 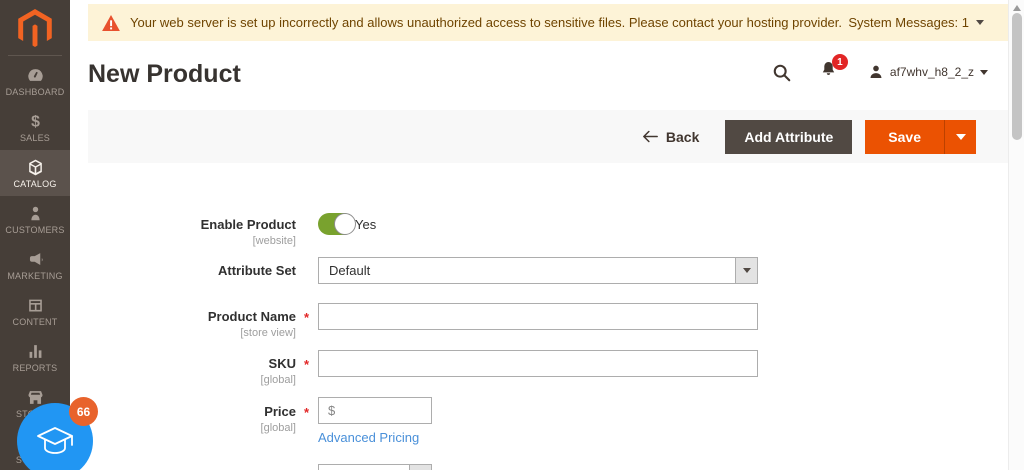 I want to click on label-text: Price, so click(x=280, y=411).